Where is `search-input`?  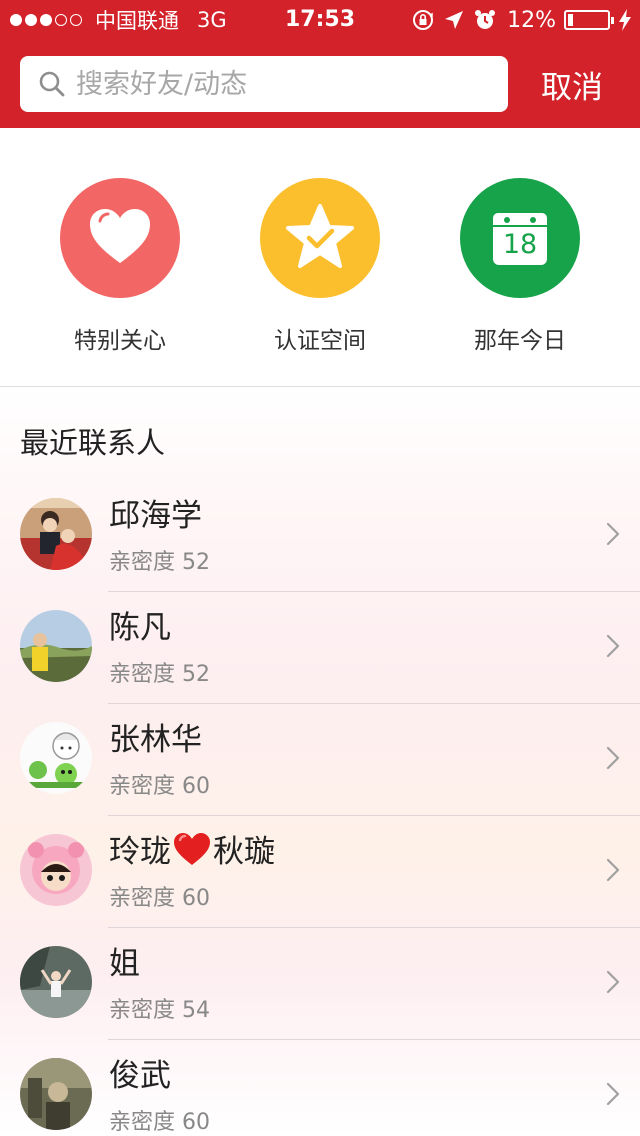
search-input is located at coordinates (274, 84).